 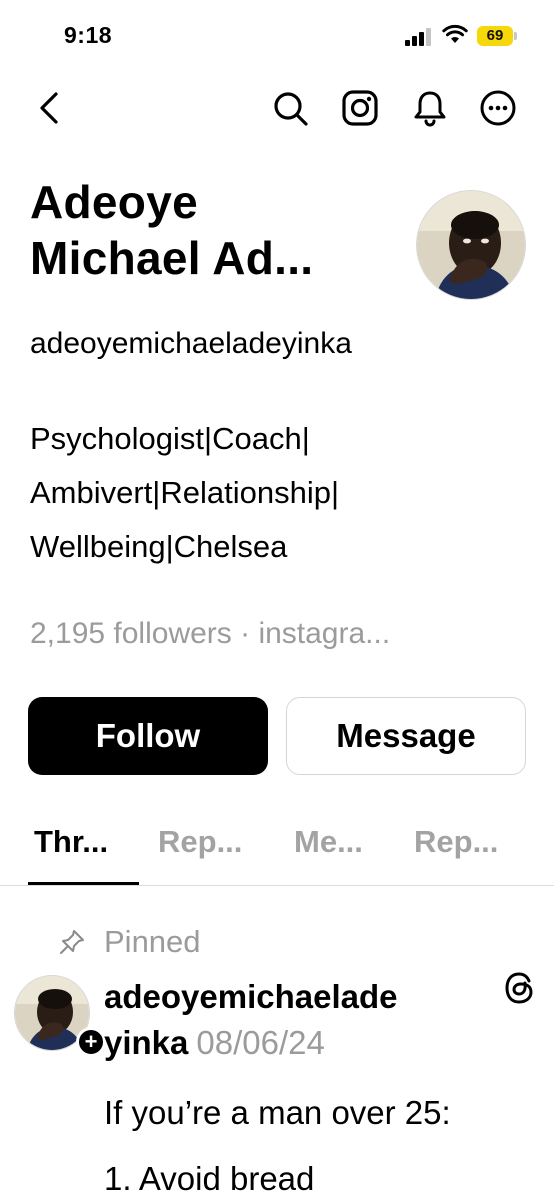 I want to click on back-chevron-icon, so click(x=49, y=108).